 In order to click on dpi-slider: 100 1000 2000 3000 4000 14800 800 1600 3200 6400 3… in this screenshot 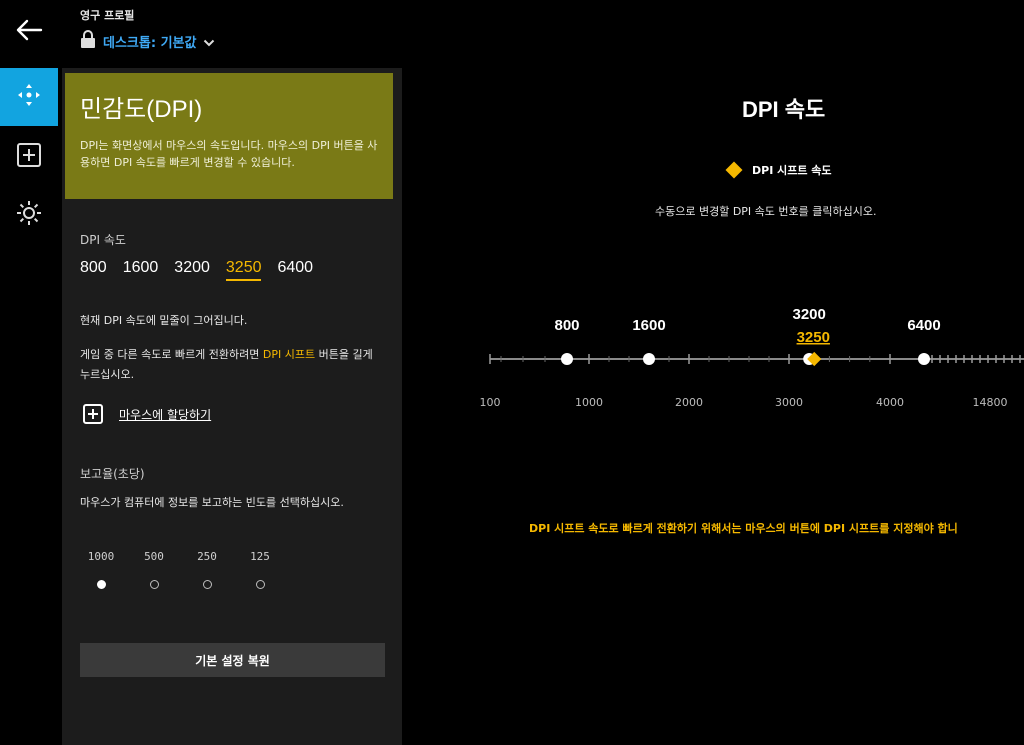, I will do `click(752, 360)`.